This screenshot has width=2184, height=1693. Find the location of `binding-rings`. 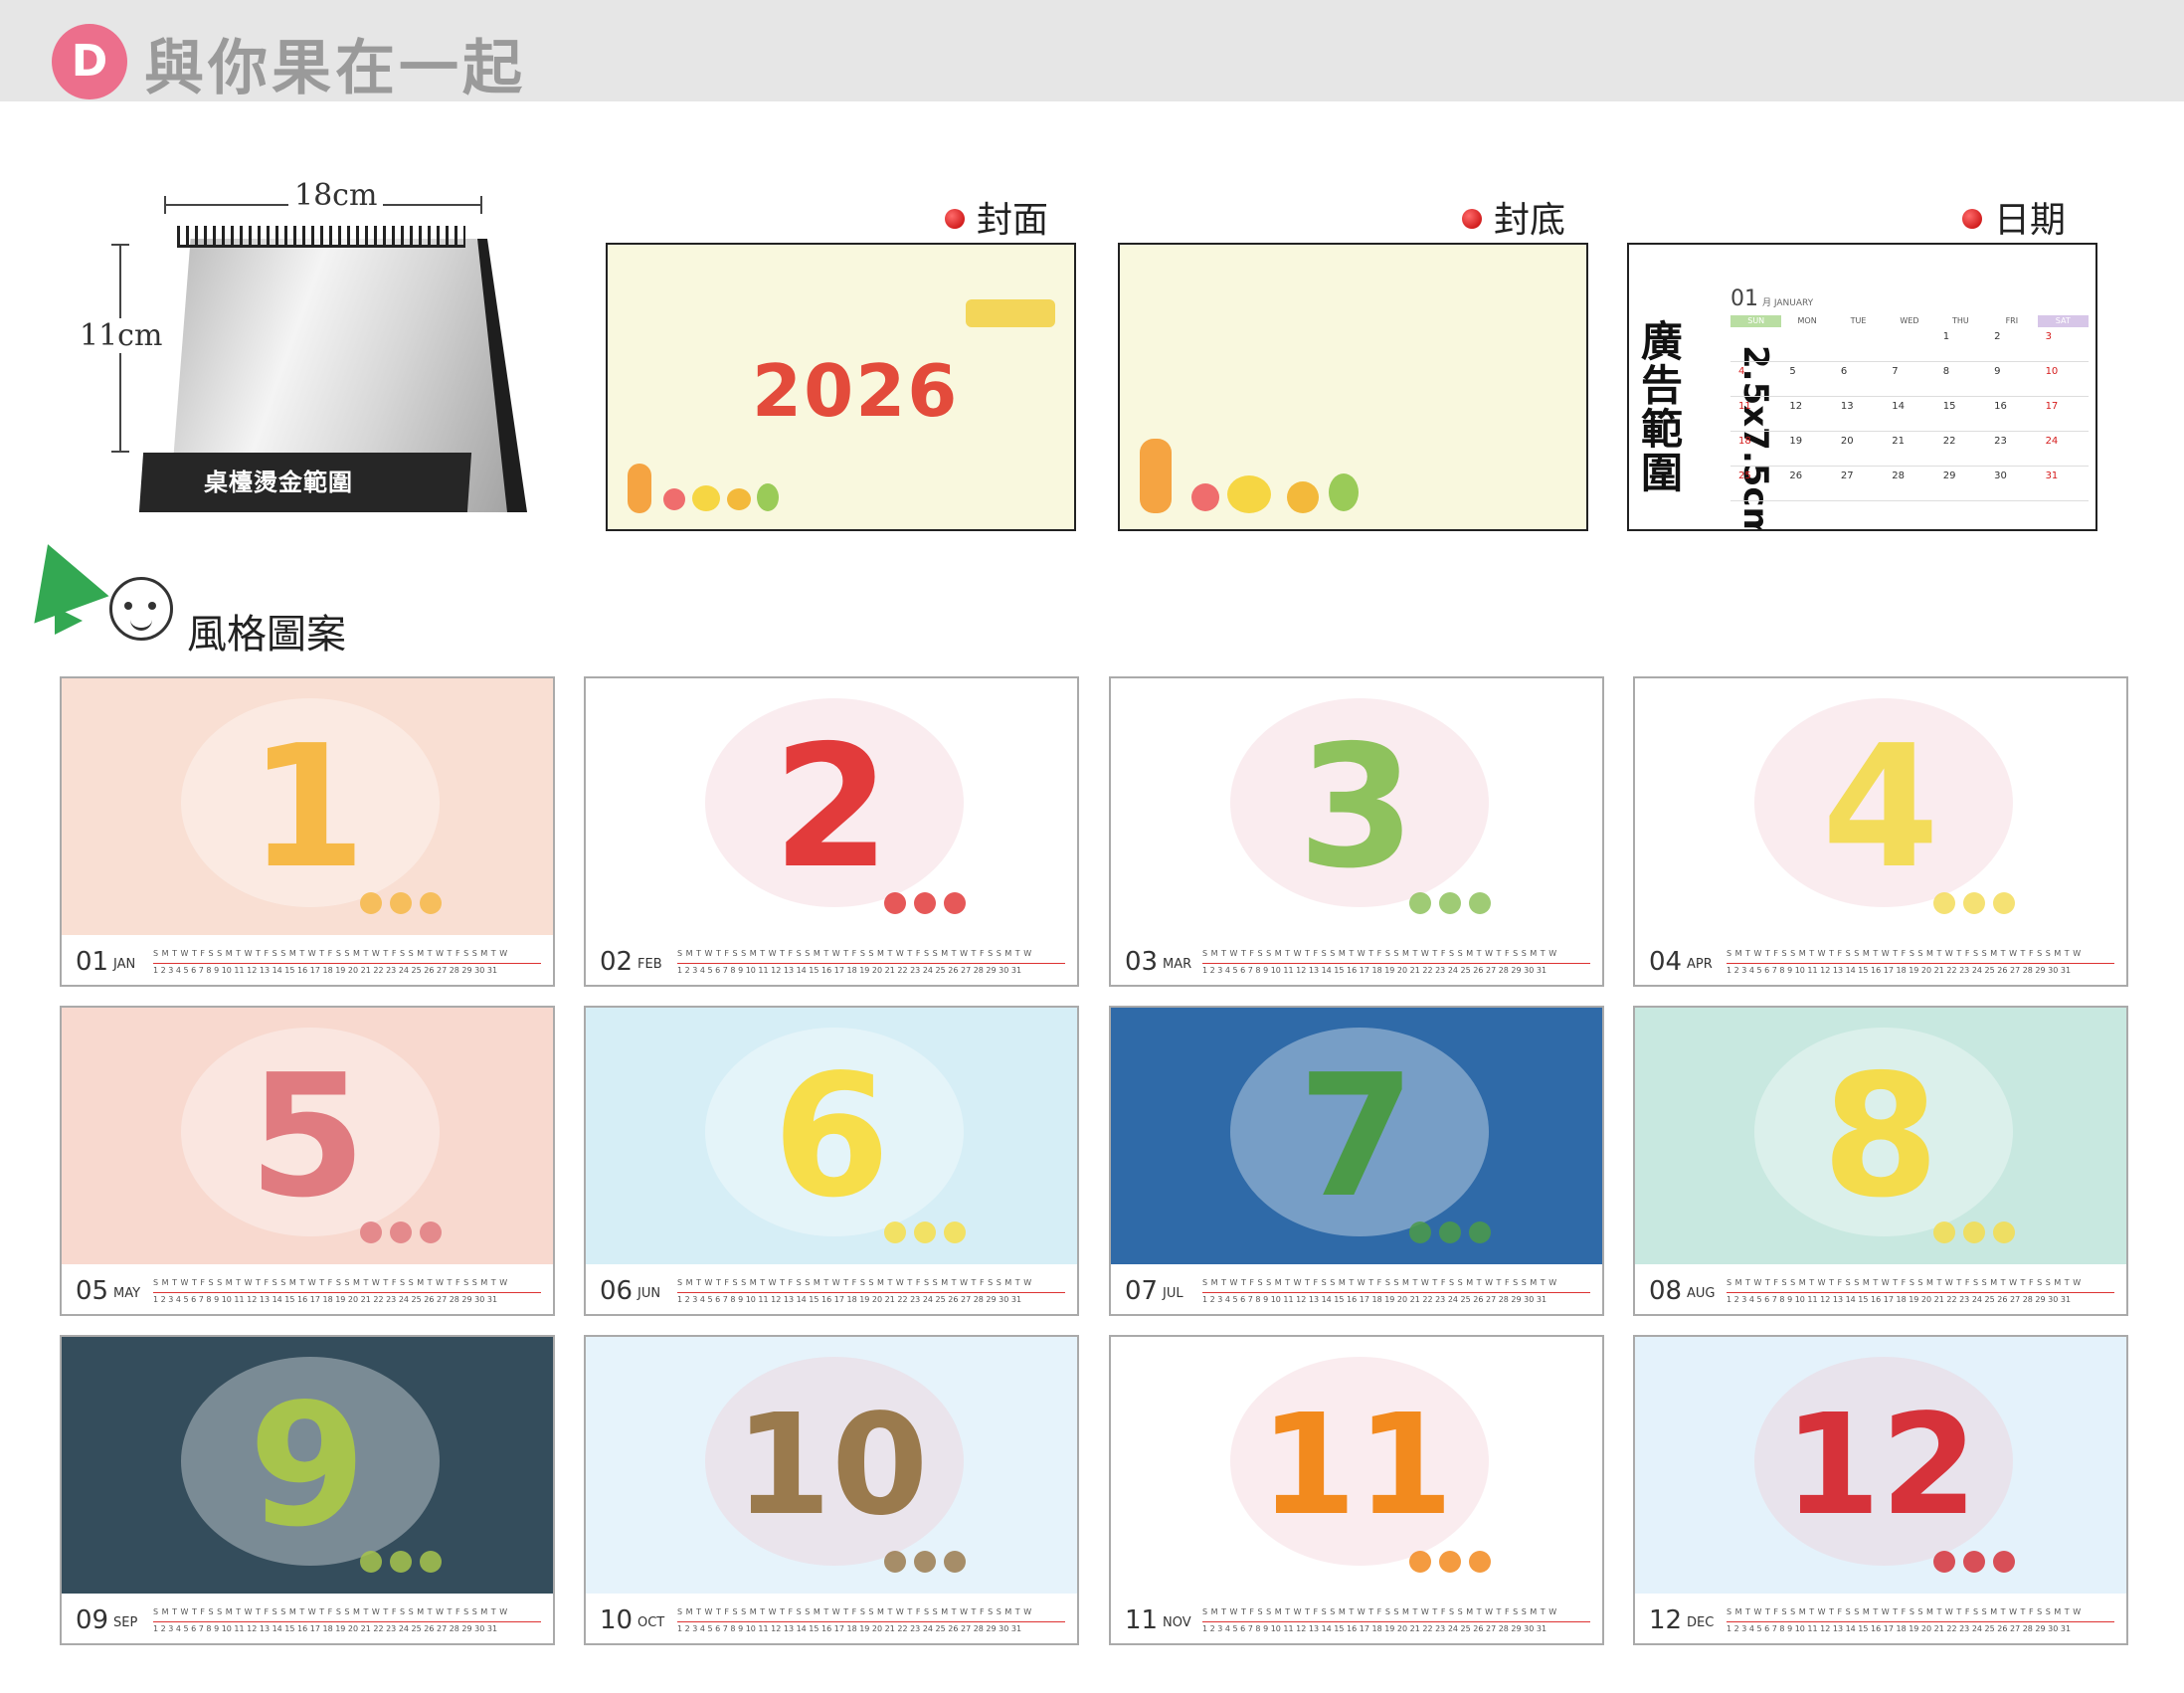

binding-rings is located at coordinates (321, 237).